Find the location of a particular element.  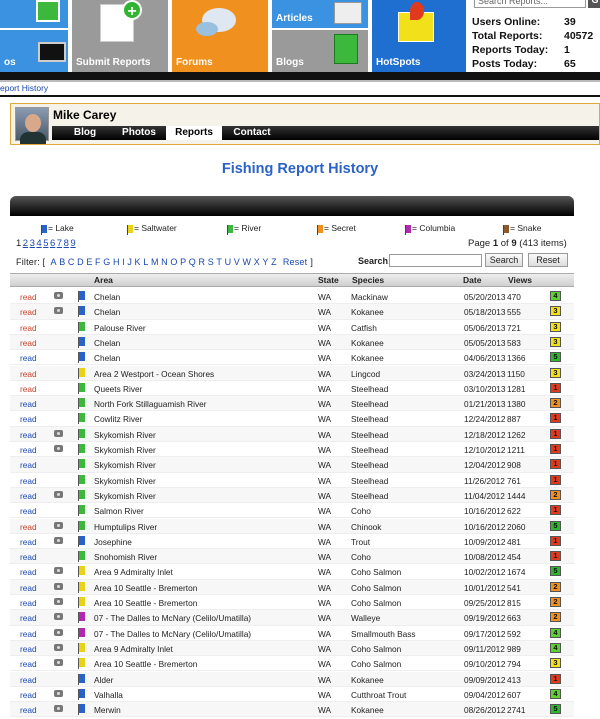

nav-tile-hotspots: HotSpots is located at coordinates (419, 36).